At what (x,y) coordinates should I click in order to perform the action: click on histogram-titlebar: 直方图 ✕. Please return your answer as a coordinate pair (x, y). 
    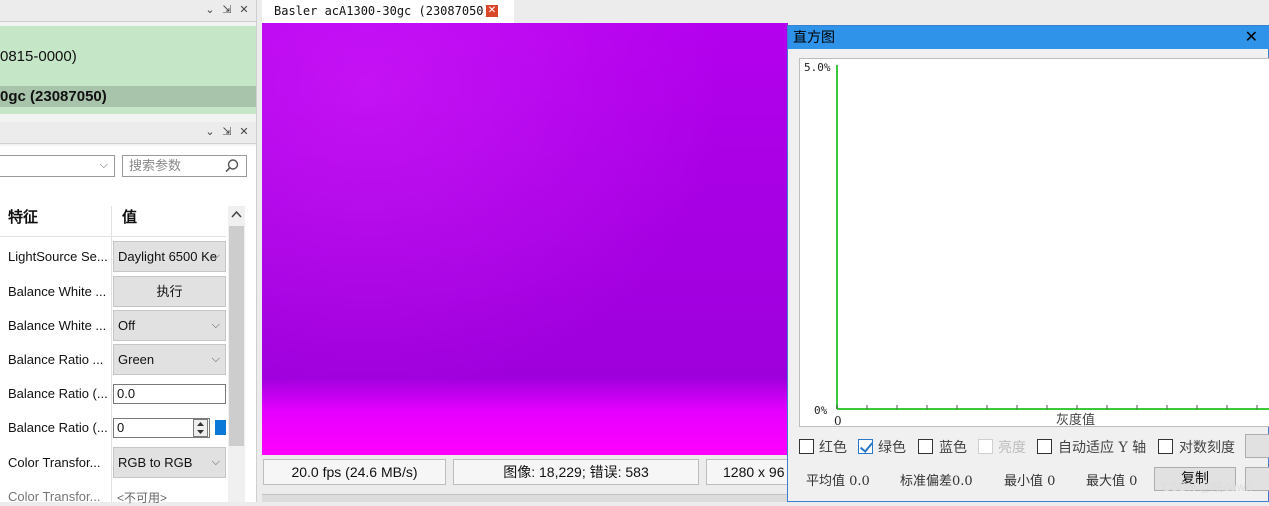
    Looking at the image, I should click on (1028, 37).